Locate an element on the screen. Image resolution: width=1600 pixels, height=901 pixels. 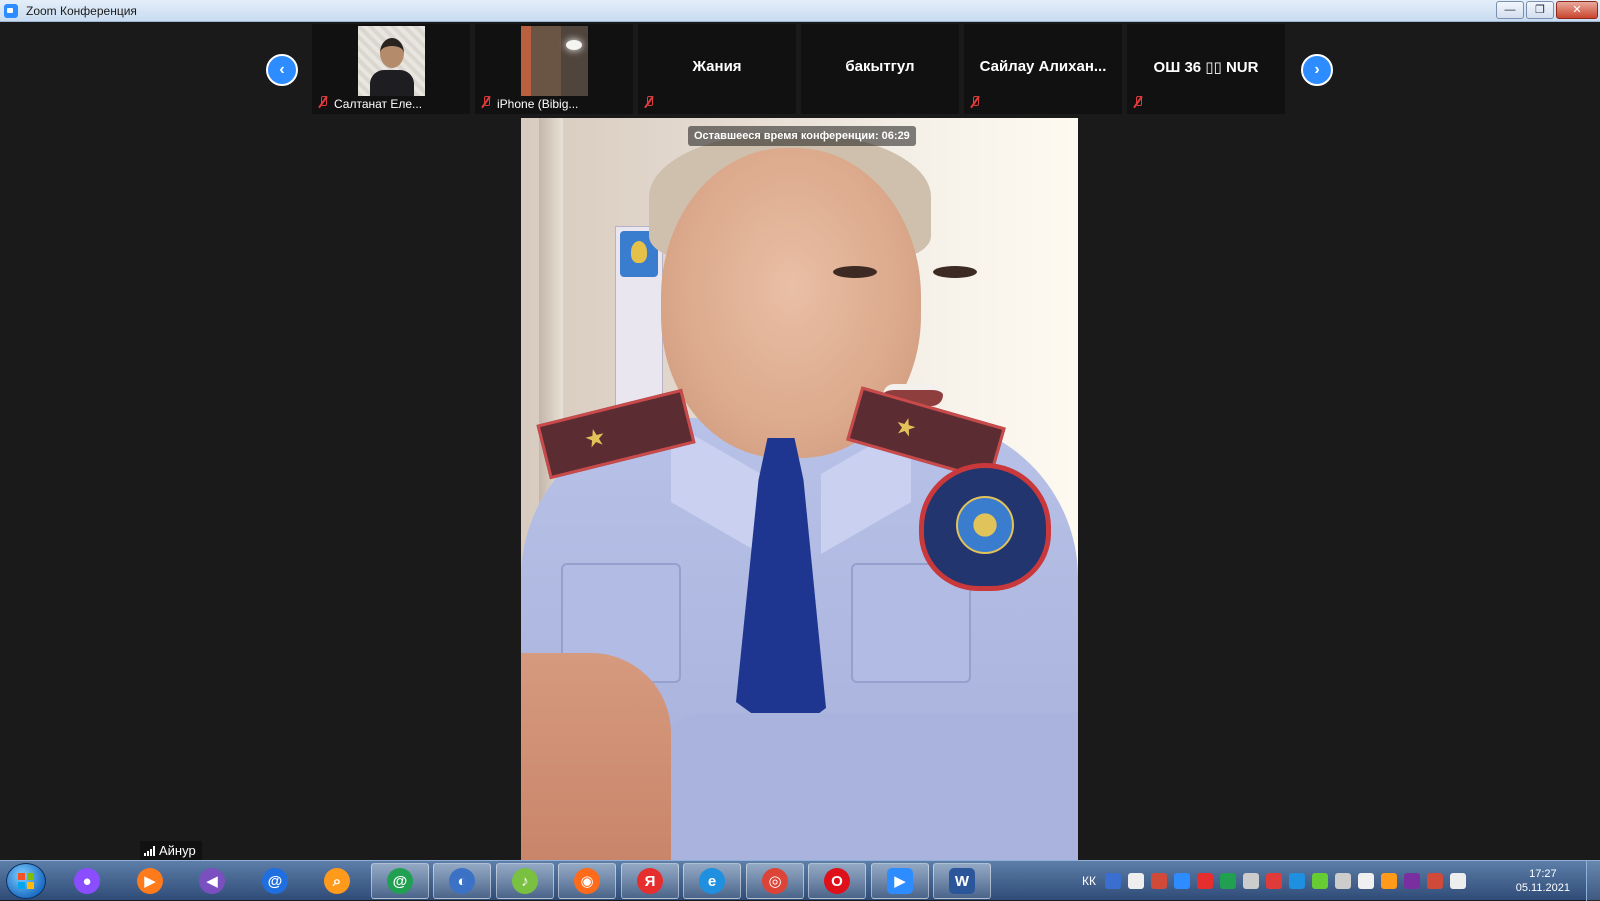
video-person-left-eye is located at coordinates (855, 272).